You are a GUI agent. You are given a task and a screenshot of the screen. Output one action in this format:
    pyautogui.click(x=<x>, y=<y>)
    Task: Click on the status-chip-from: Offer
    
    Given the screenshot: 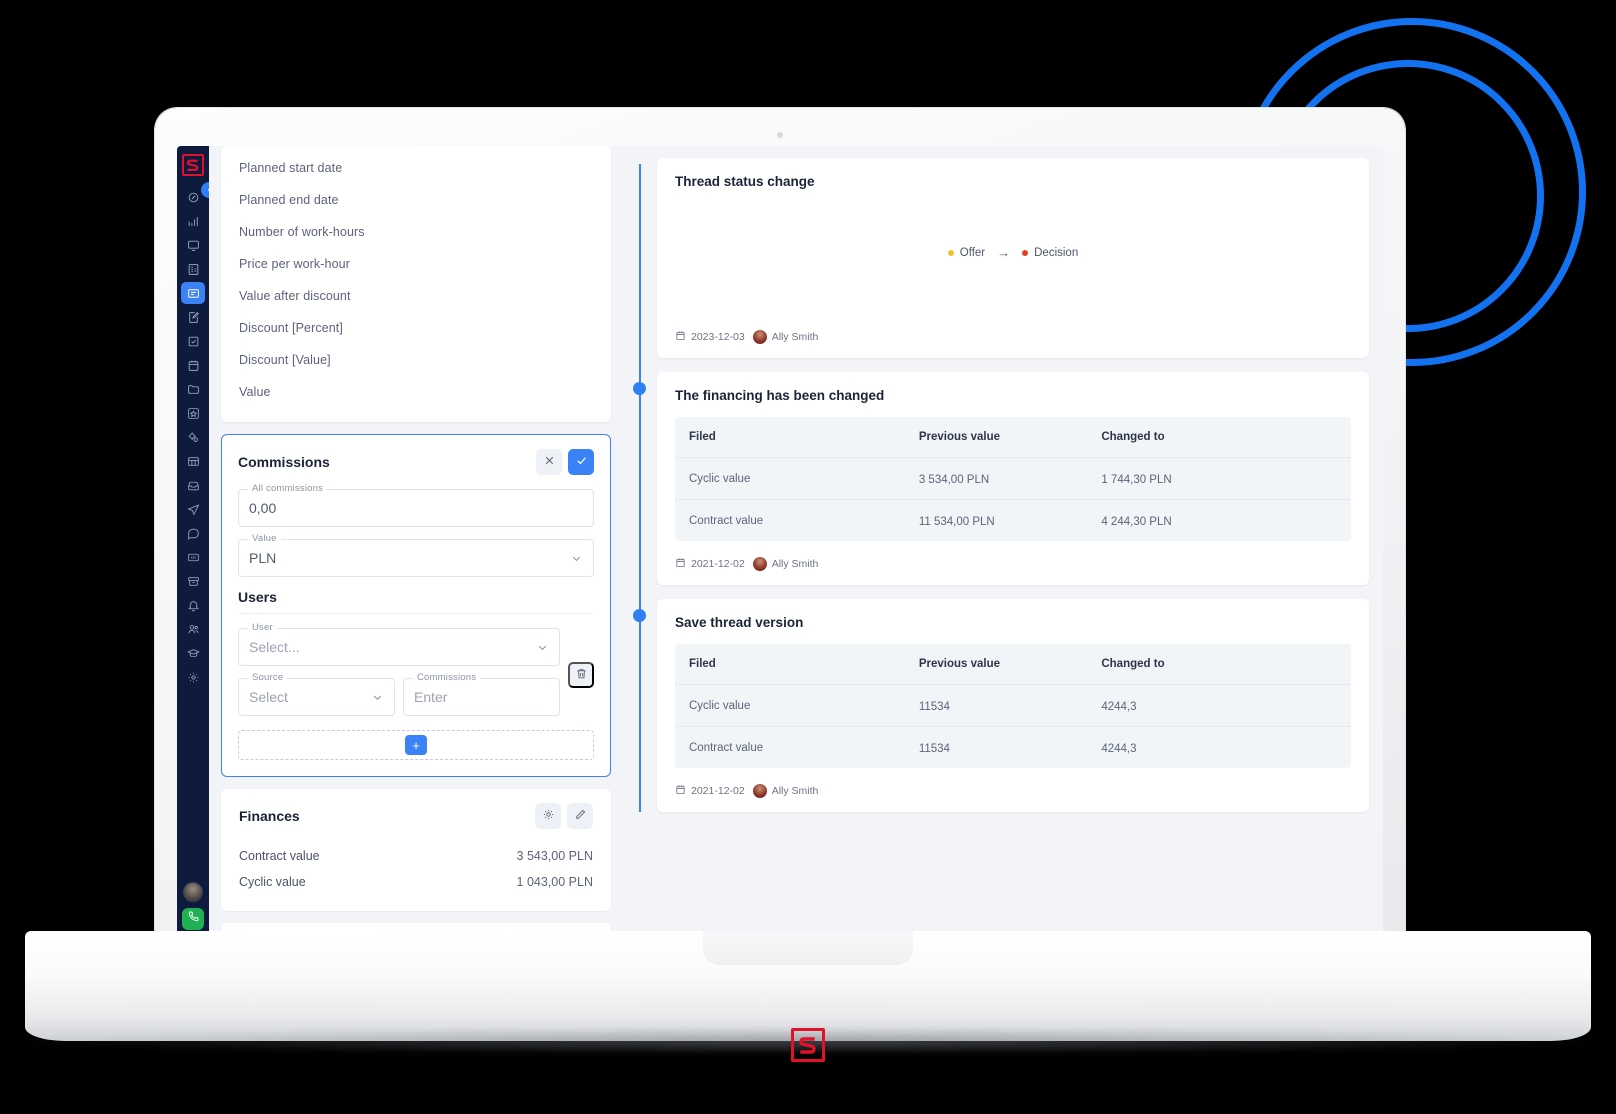 What is the action you would take?
    pyautogui.click(x=966, y=253)
    